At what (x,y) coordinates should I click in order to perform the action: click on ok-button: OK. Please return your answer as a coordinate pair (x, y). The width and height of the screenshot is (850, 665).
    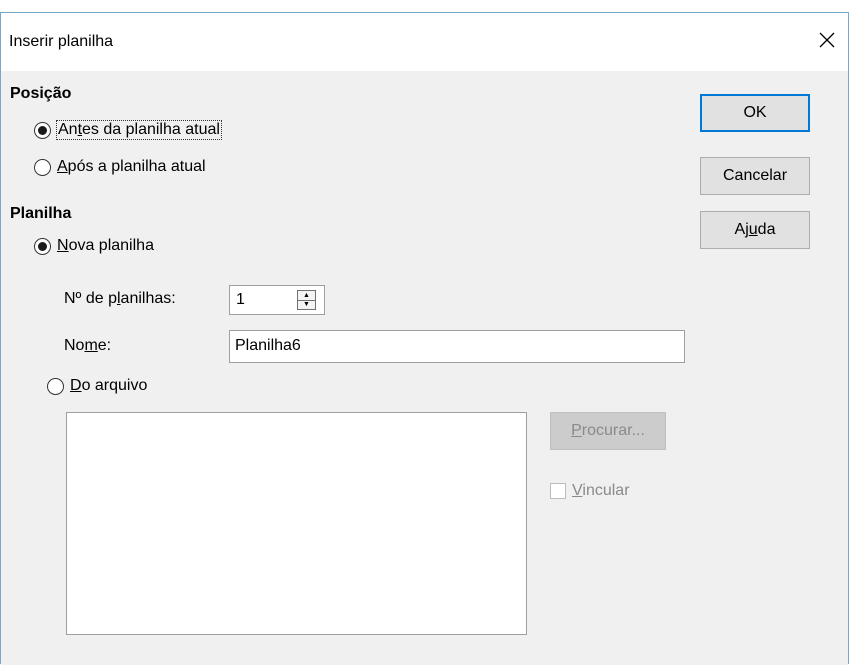
    Looking at the image, I should click on (755, 113).